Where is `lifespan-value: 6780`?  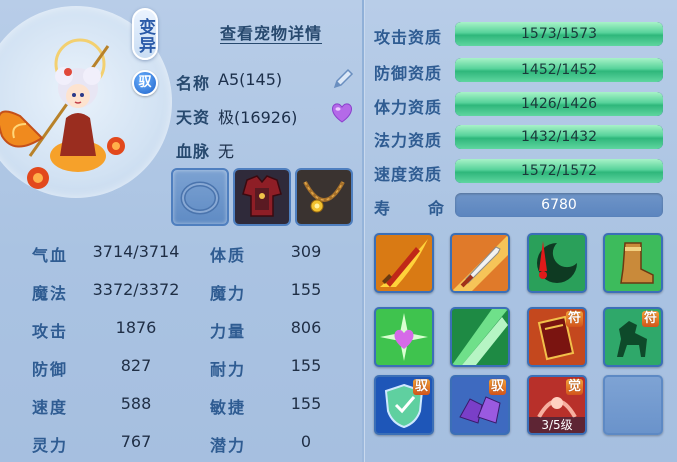 lifespan-value: 6780 is located at coordinates (559, 205).